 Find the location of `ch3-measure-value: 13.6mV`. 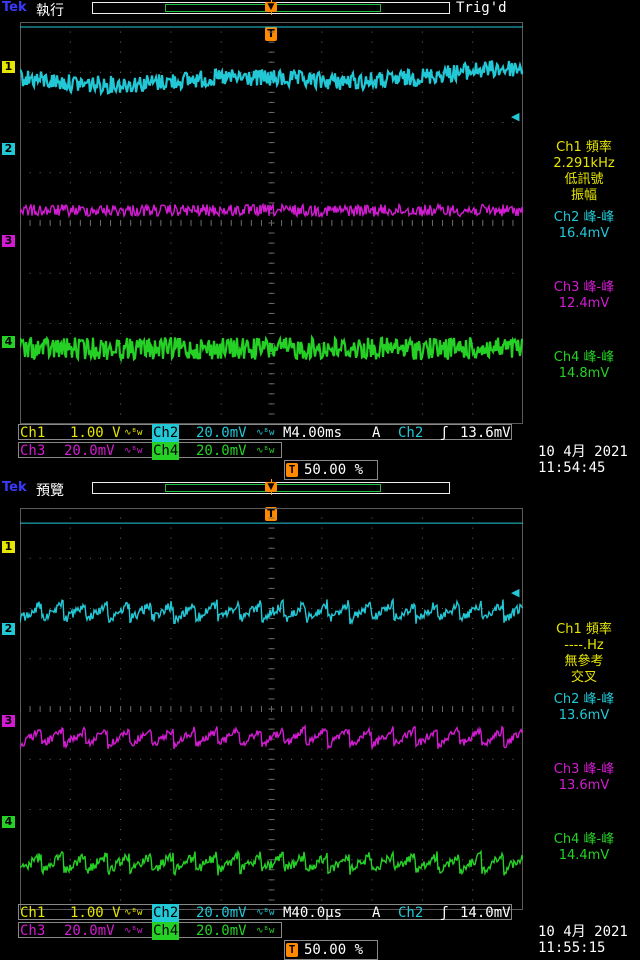

ch3-measure-value: 13.6mV is located at coordinates (584, 785).